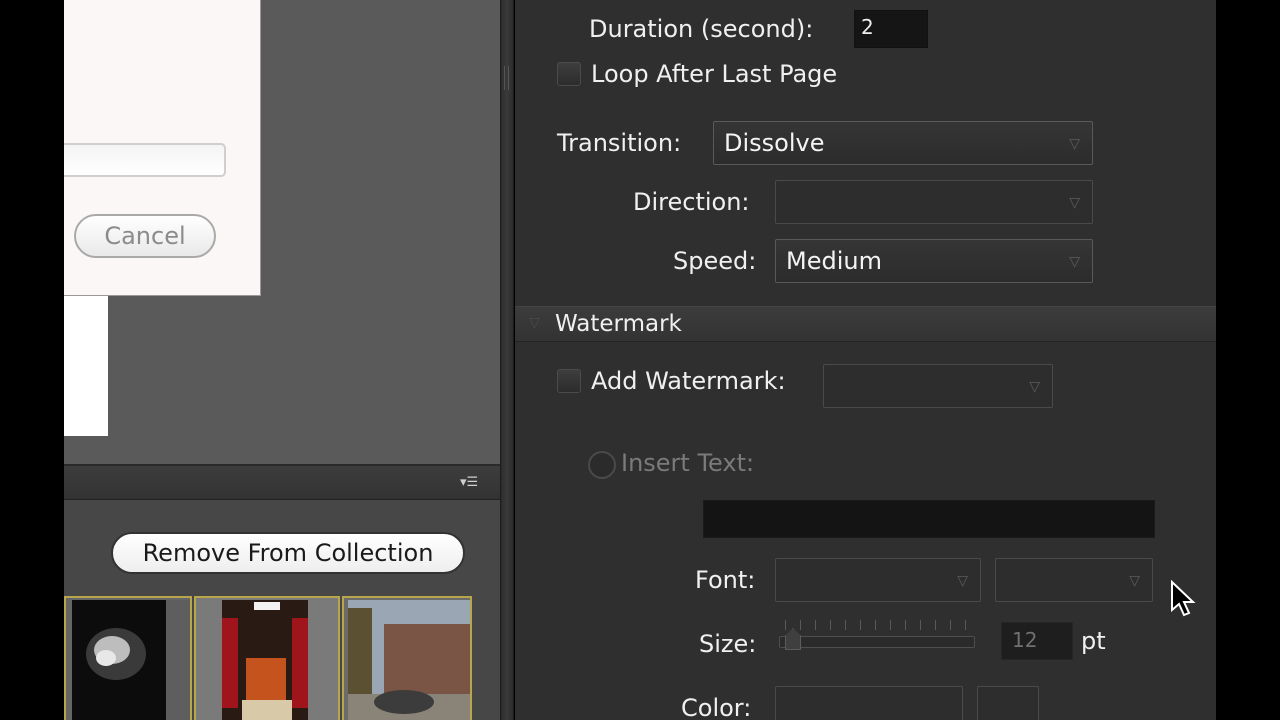 The height and width of the screenshot is (720, 1280). I want to click on transition-dropdown: Dissolve ▽, so click(903, 143).